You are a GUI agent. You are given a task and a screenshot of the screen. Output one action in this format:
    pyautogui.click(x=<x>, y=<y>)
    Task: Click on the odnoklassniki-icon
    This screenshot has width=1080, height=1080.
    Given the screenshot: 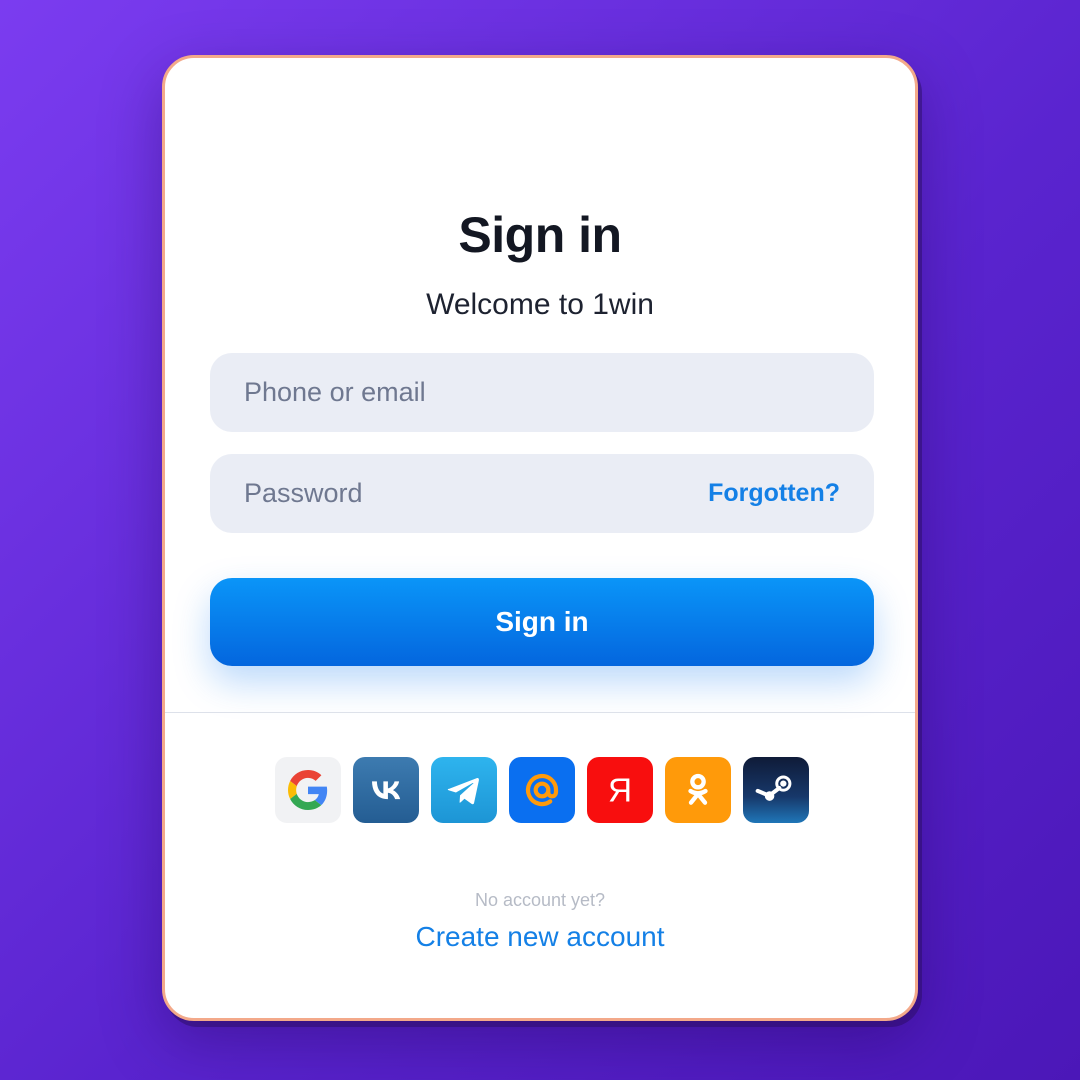 What is the action you would take?
    pyautogui.click(x=698, y=789)
    